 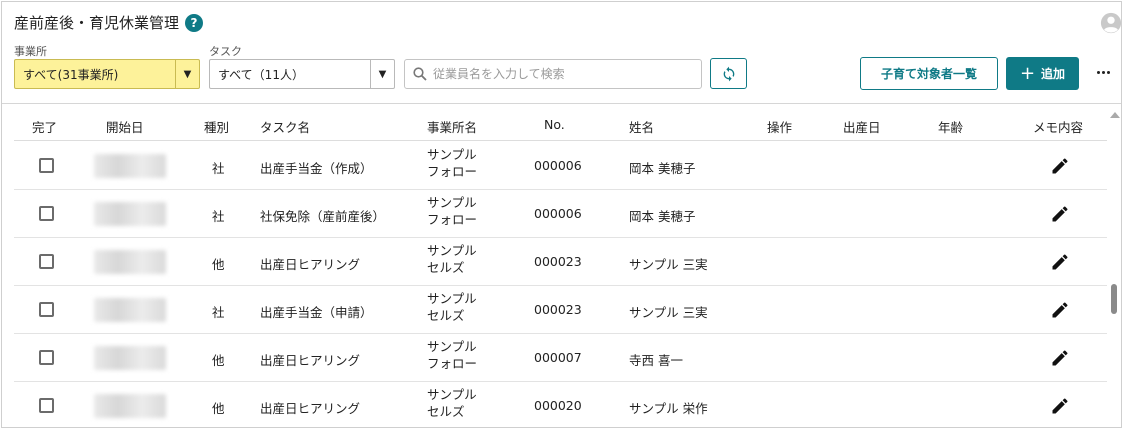 What do you see at coordinates (261, 74) in the screenshot?
I see `task-select-value: すべて（11人）` at bounding box center [261, 74].